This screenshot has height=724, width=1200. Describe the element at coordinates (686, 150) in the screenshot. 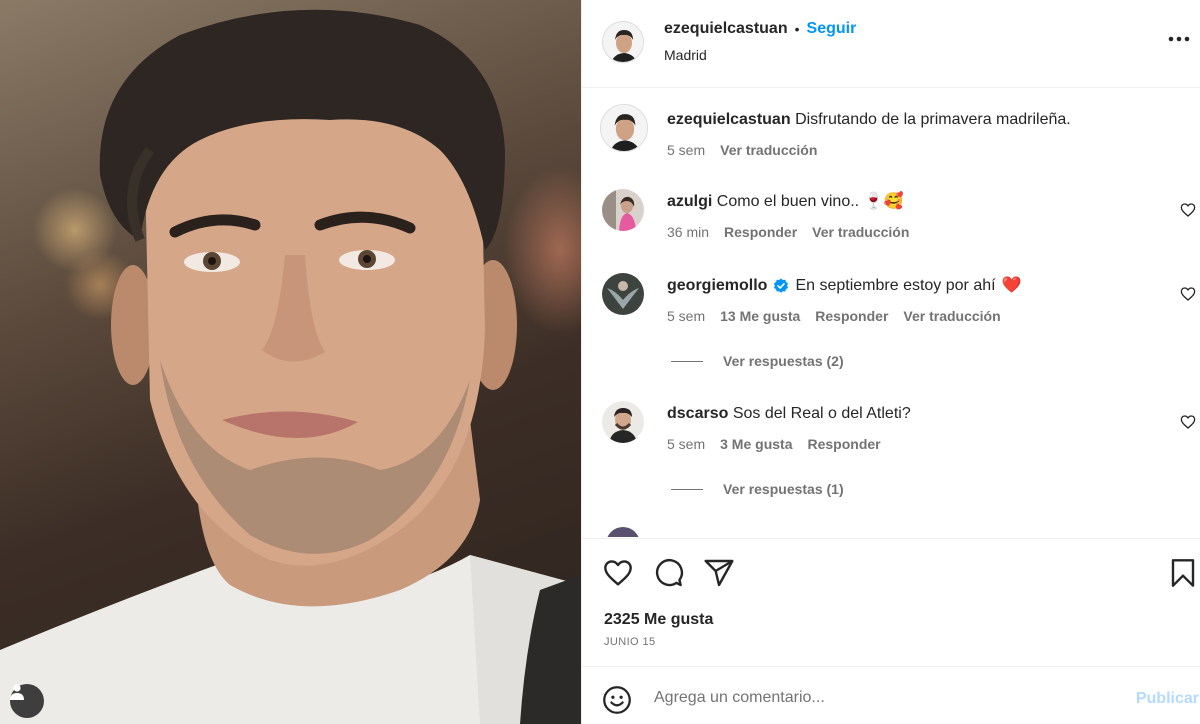

I see `caption-time: 5 sem` at that location.